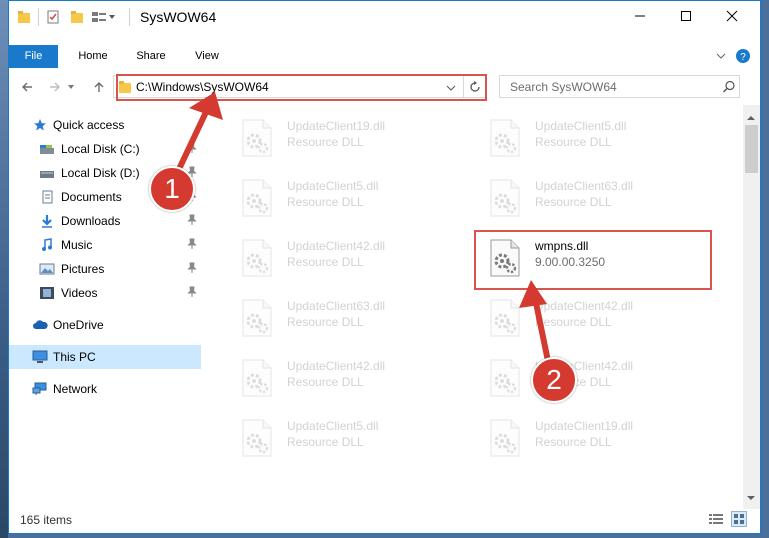 The height and width of the screenshot is (538, 769). Describe the element at coordinates (53, 17) in the screenshot. I see `properties-icon` at that location.